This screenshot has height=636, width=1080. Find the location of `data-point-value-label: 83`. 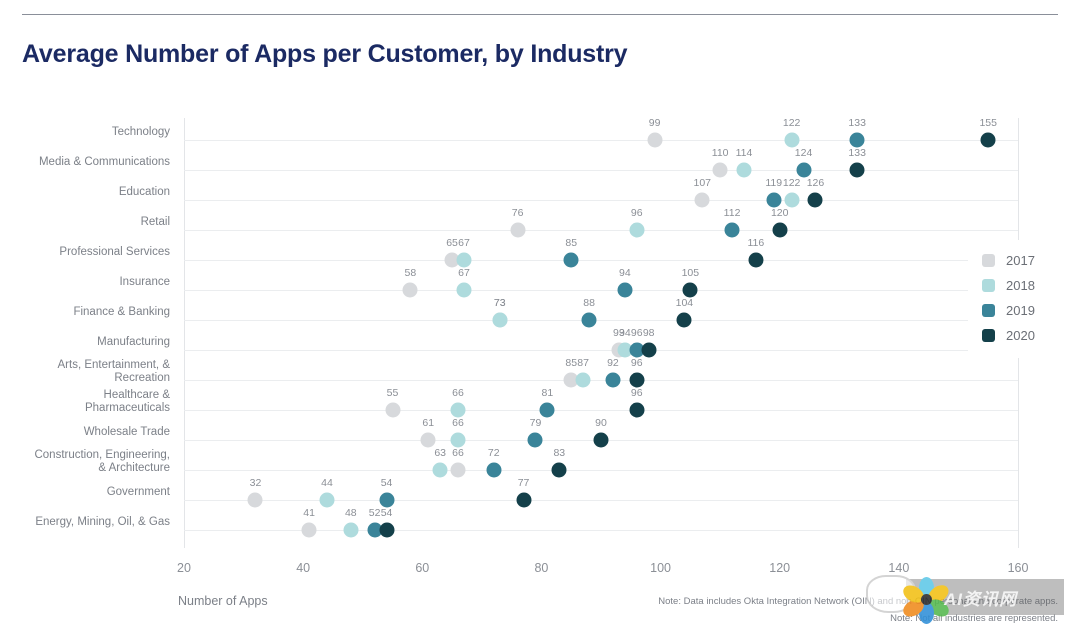

data-point-value-label: 83 is located at coordinates (559, 452).